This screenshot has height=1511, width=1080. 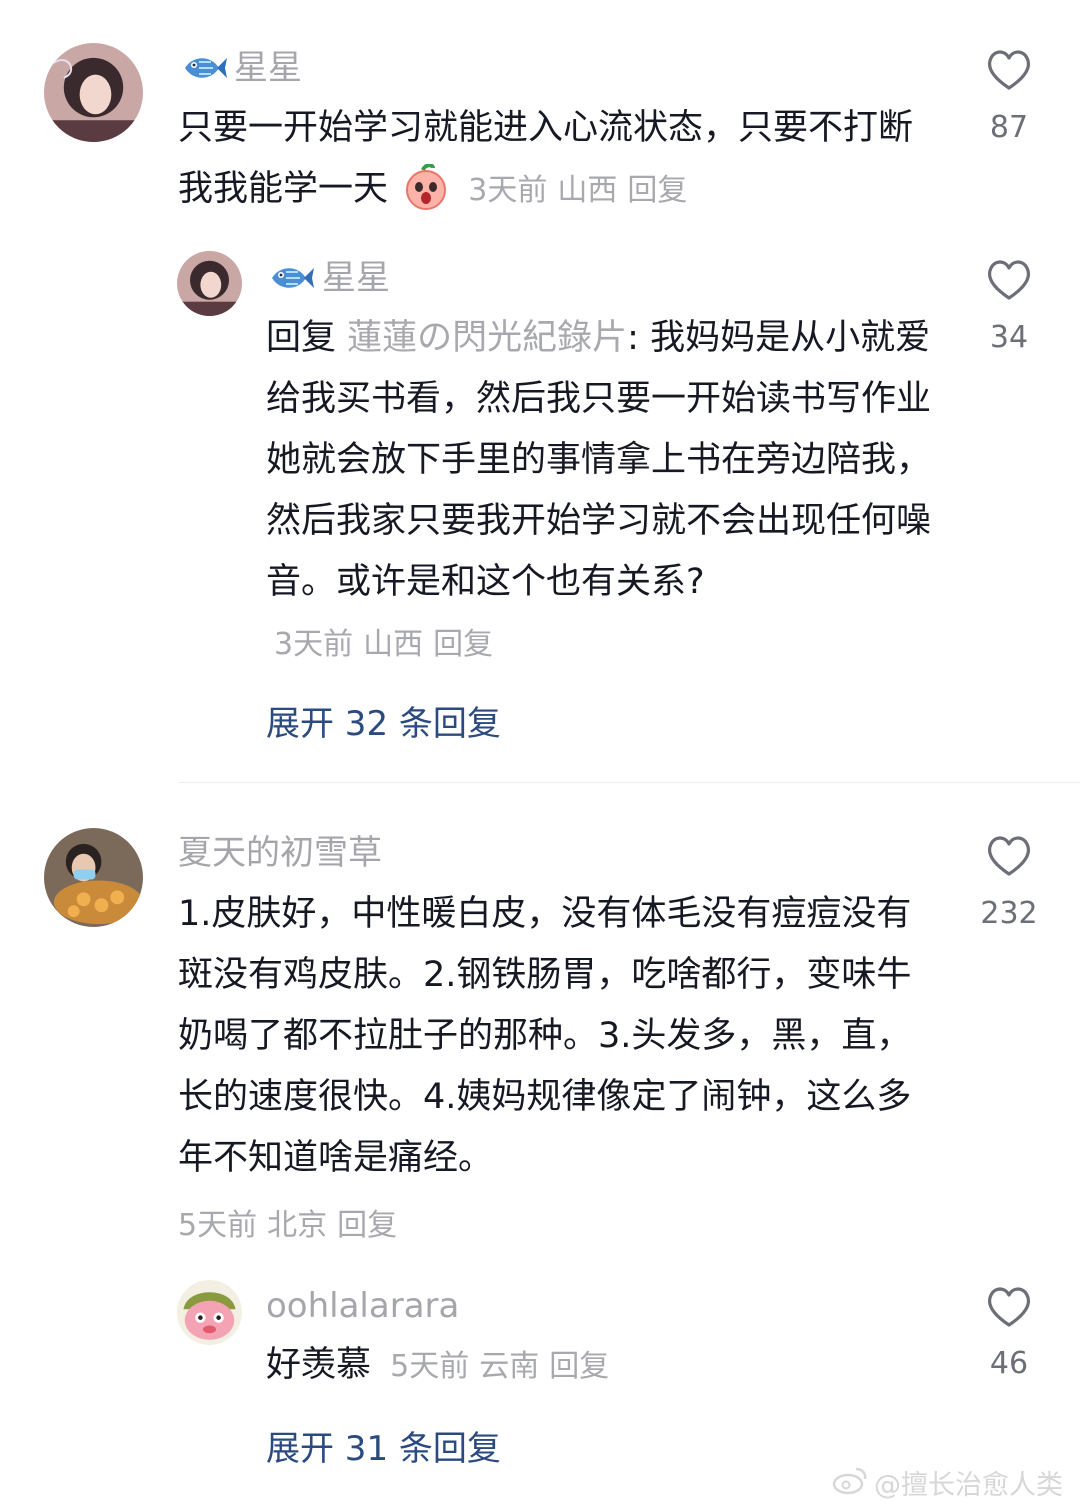 I want to click on reply-meta: 3天前 山西 回复, so click(x=383, y=644).